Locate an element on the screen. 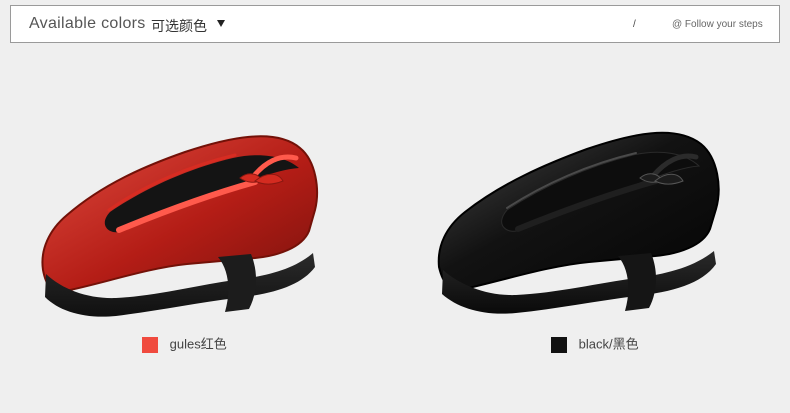 The width and height of the screenshot is (790, 413). red-color-option: gules红色 is located at coordinates (184, 344).